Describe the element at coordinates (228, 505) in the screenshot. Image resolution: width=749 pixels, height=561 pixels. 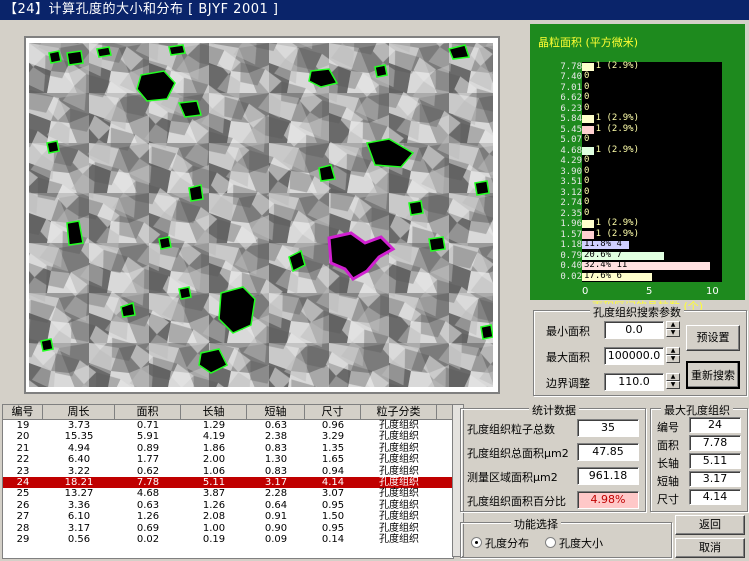
I see `table-row: 26 3.36 0.63 1.26 0.64 0.95 孔度组织` at that location.